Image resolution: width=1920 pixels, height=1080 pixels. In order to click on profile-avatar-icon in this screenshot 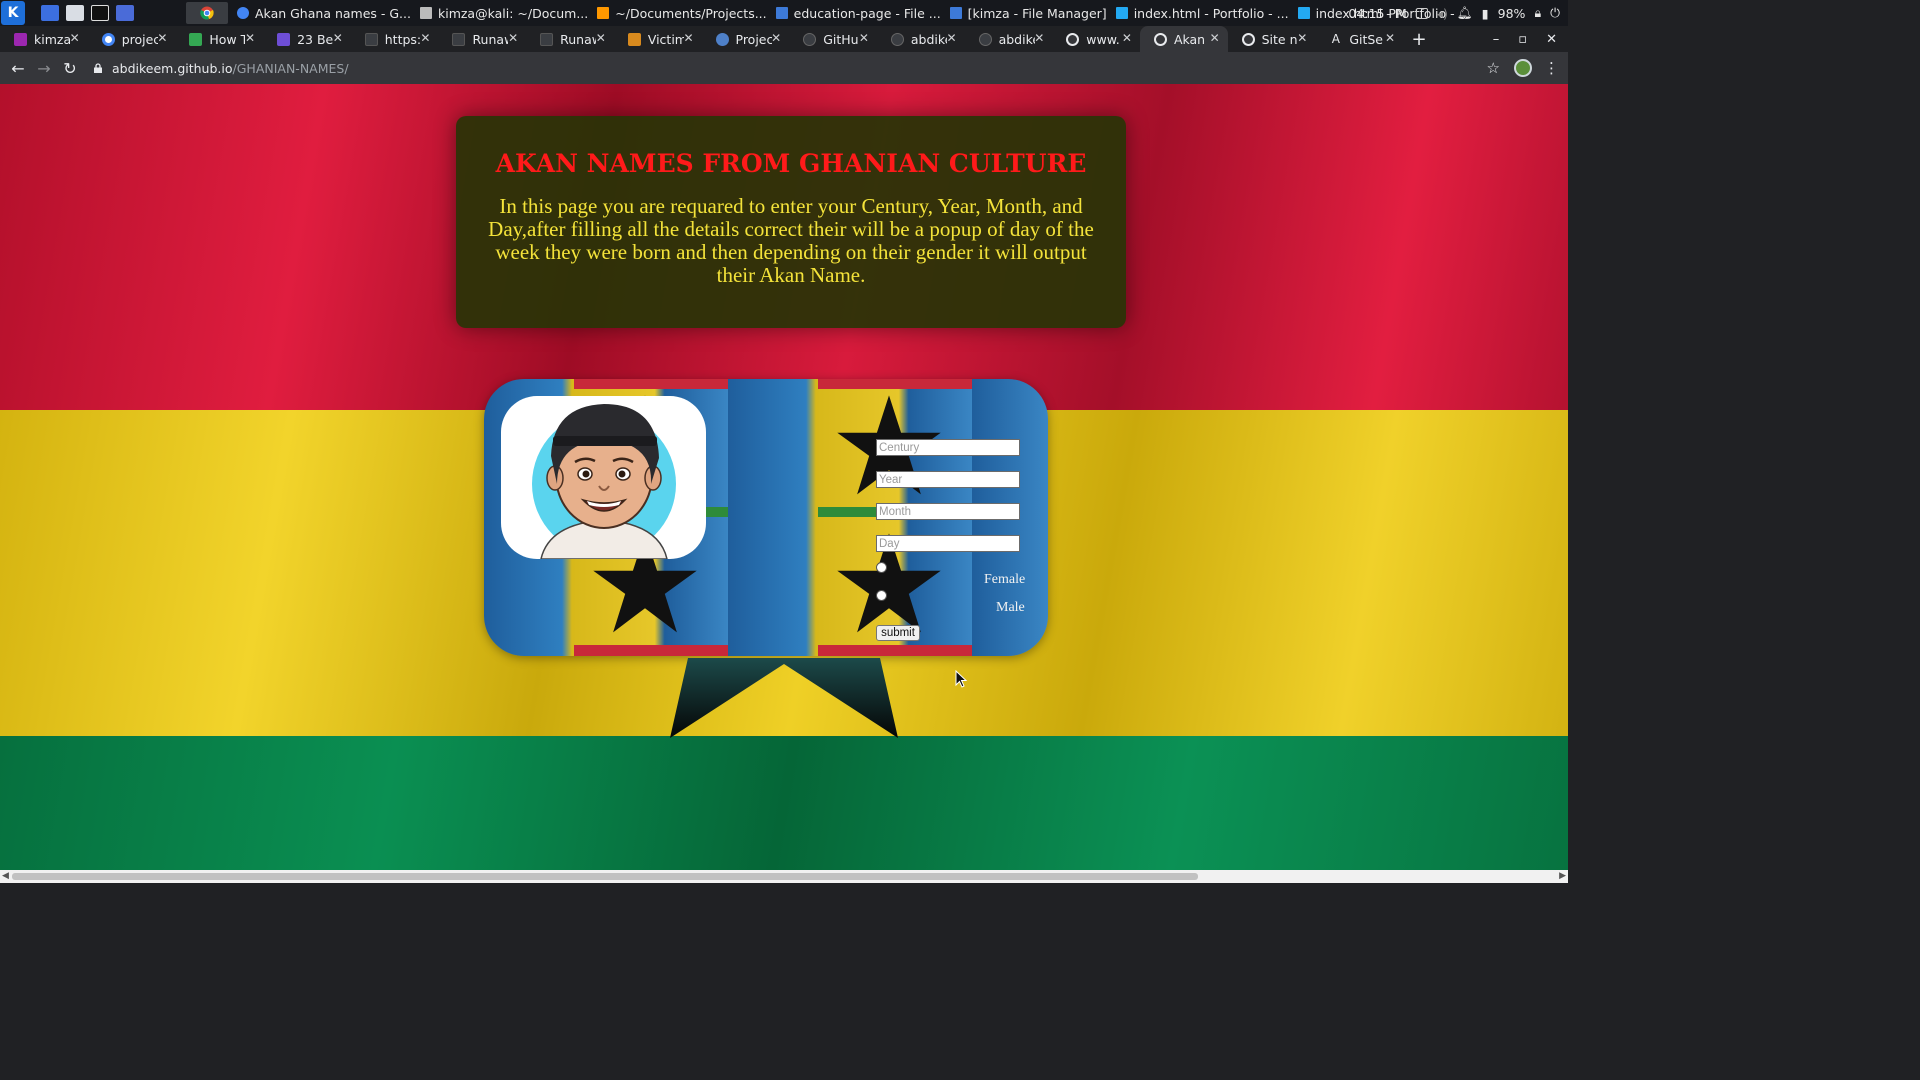, I will do `click(1523, 68)`.